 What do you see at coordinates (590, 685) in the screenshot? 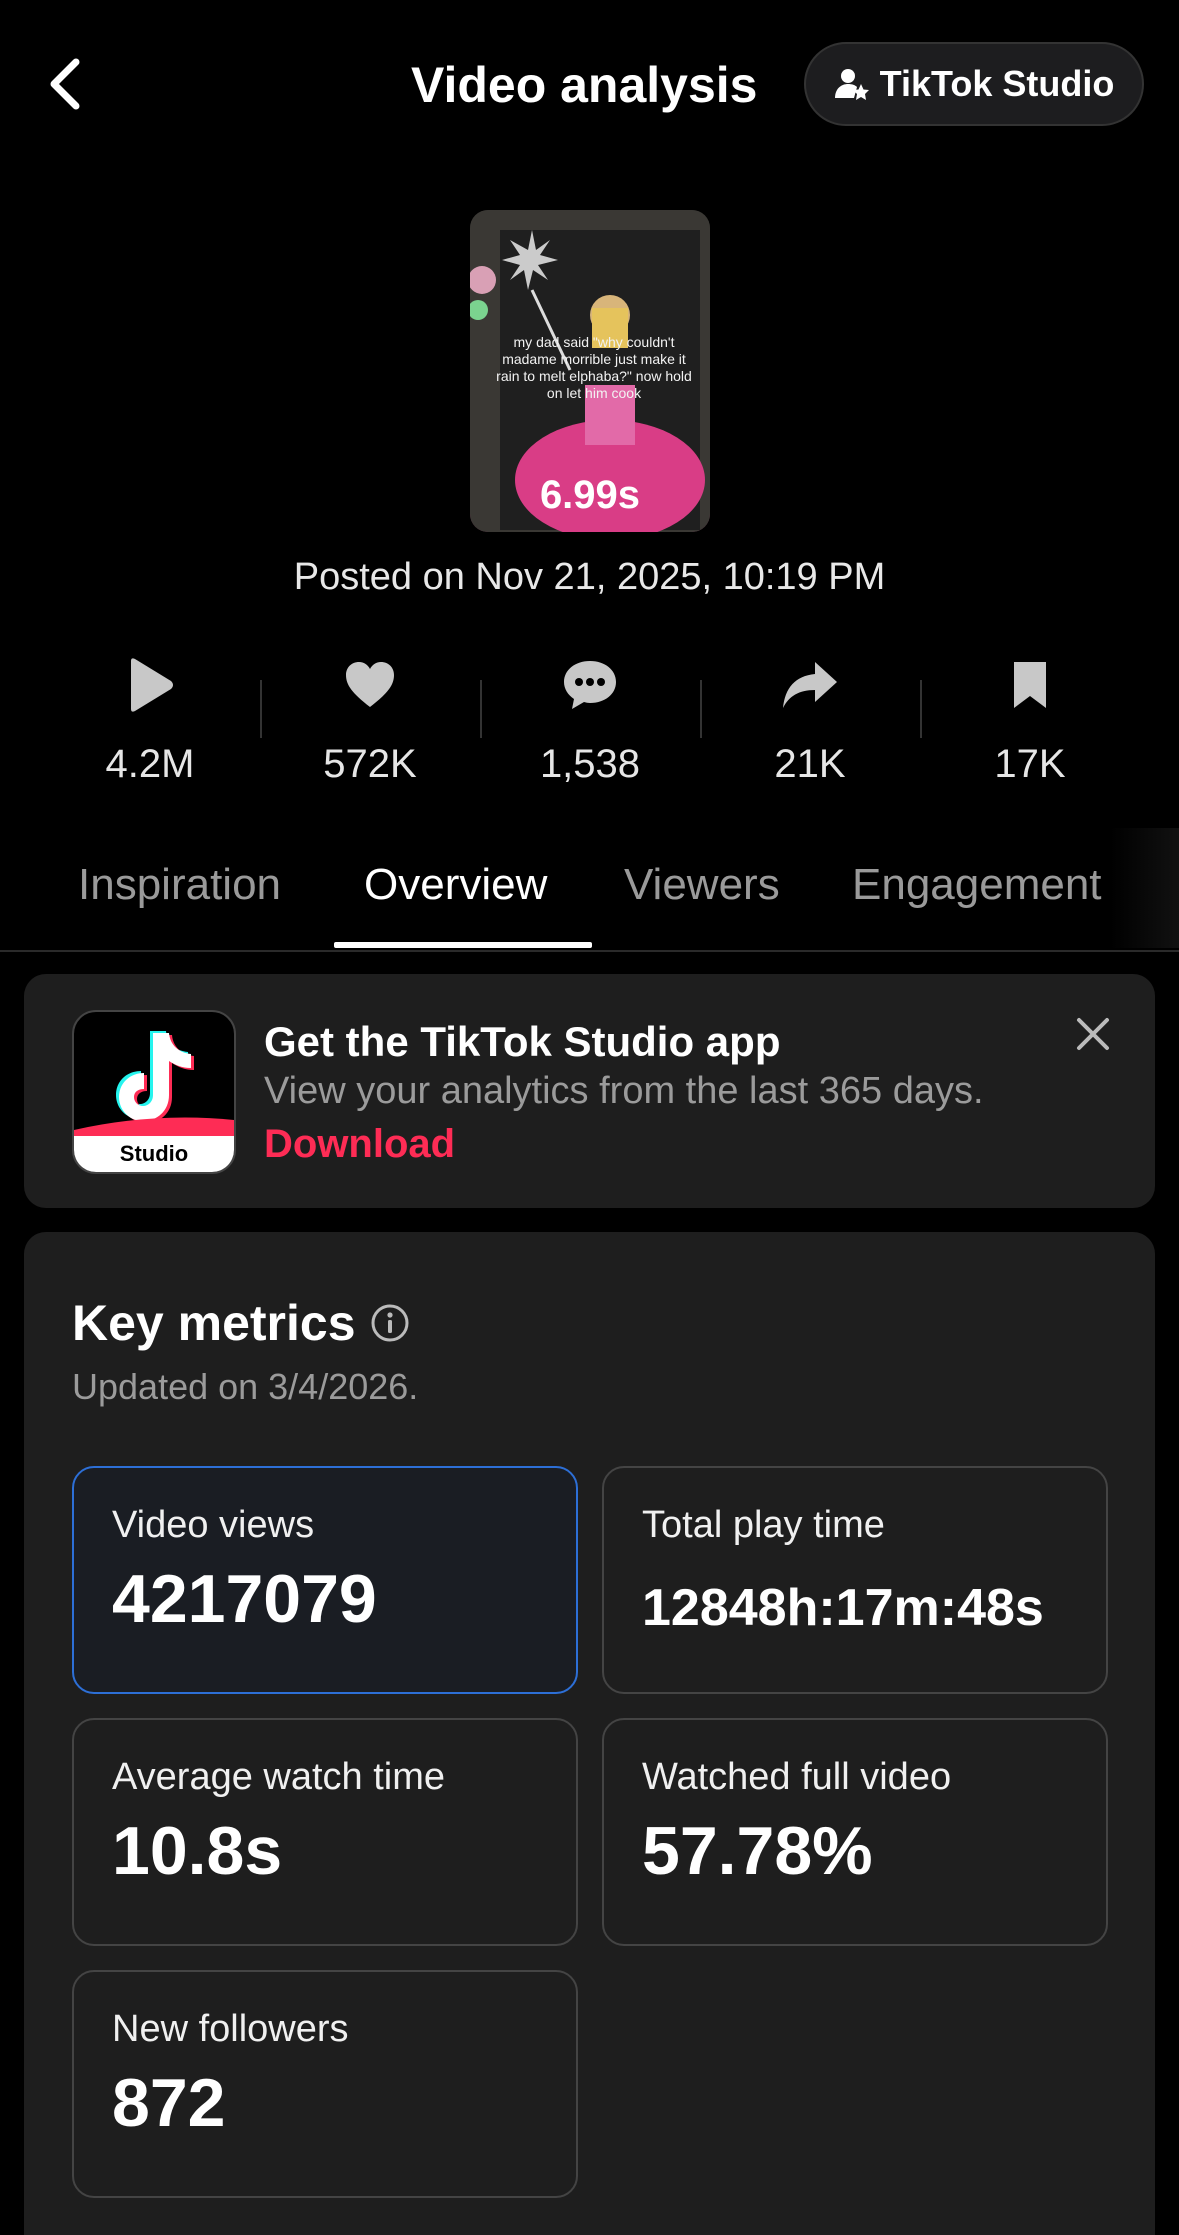
I see `comment-icon` at bounding box center [590, 685].